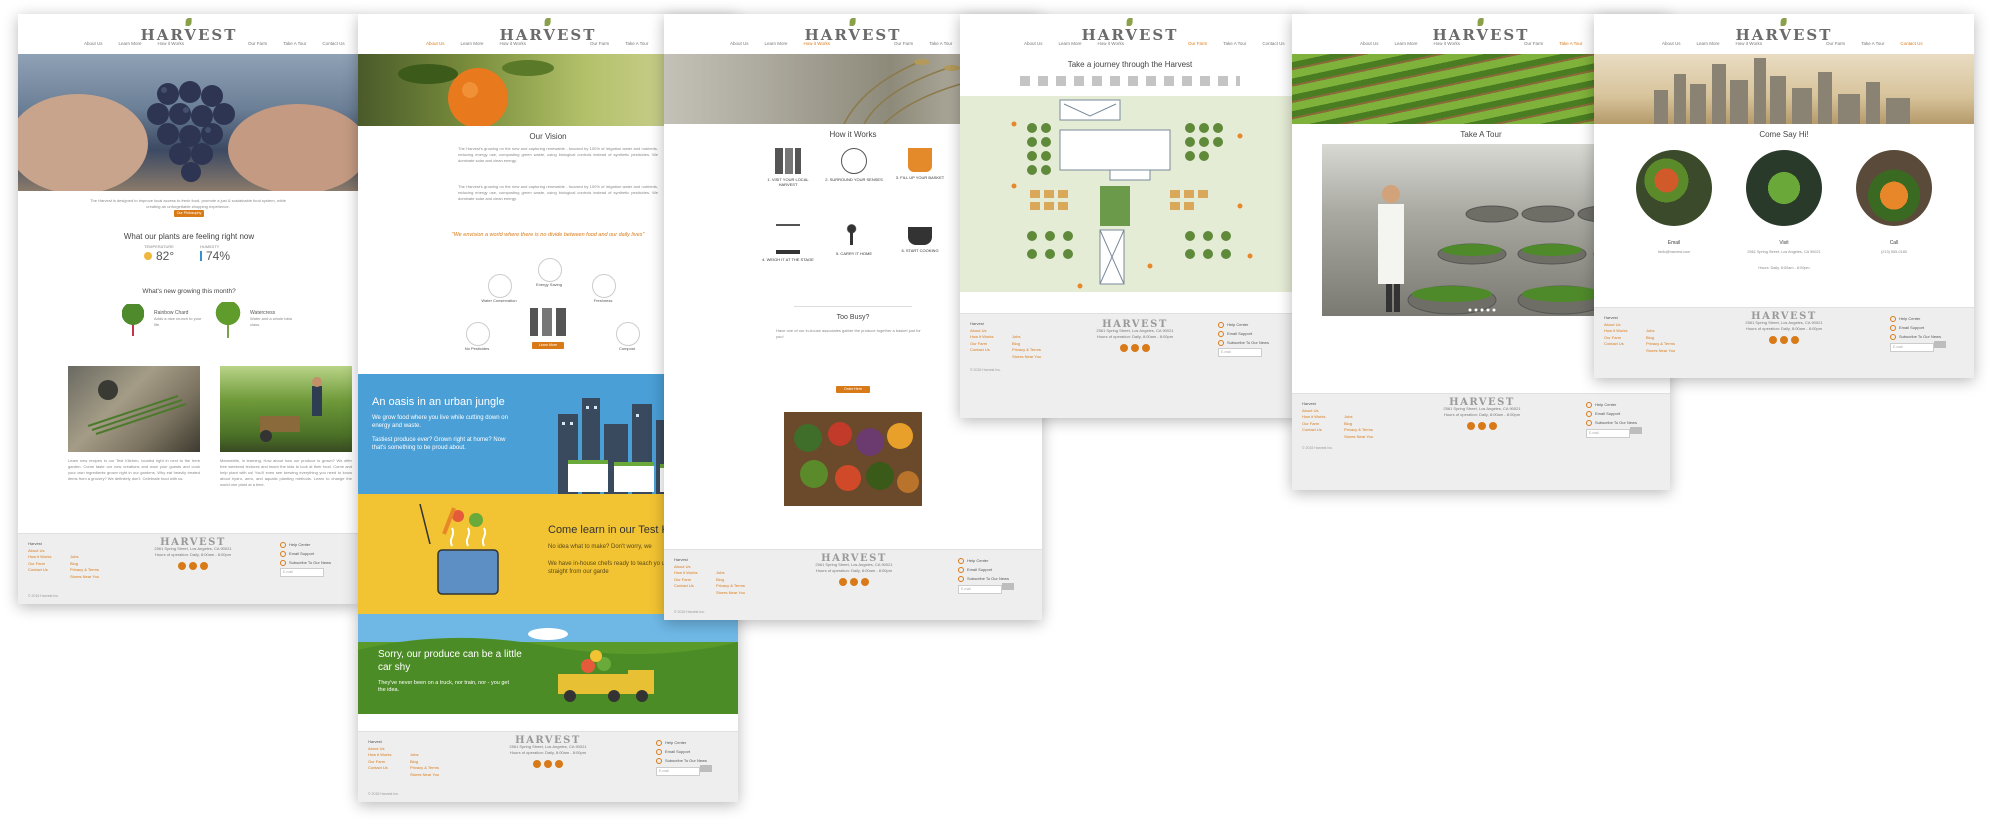 This screenshot has height=836, width=2000. What do you see at coordinates (1130, 194) in the screenshot?
I see `farm-map` at bounding box center [1130, 194].